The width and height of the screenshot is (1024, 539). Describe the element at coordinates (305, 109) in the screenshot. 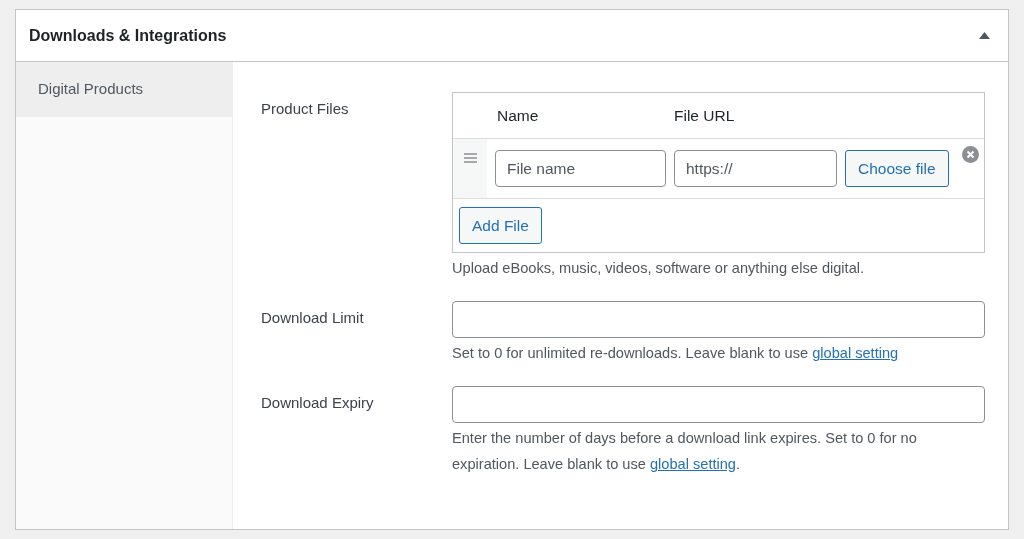

I see `field-label: Product Files` at that location.